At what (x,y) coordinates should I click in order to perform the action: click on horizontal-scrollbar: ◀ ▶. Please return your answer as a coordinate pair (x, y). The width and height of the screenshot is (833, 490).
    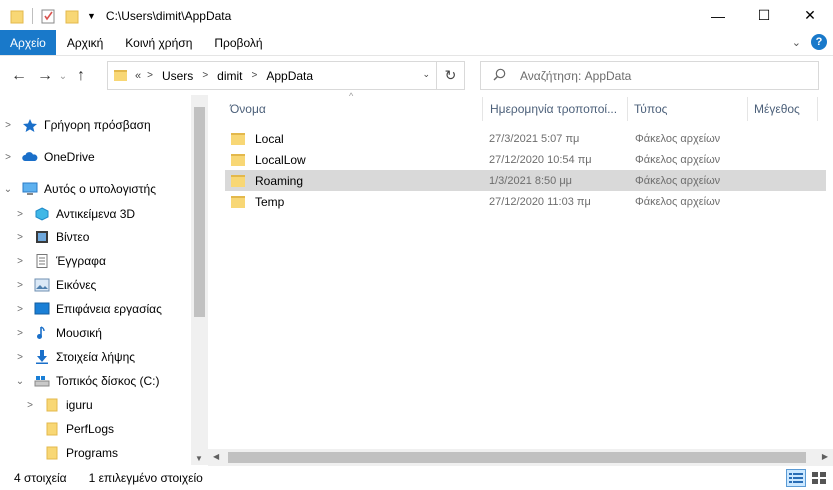
    Looking at the image, I should click on (520, 457).